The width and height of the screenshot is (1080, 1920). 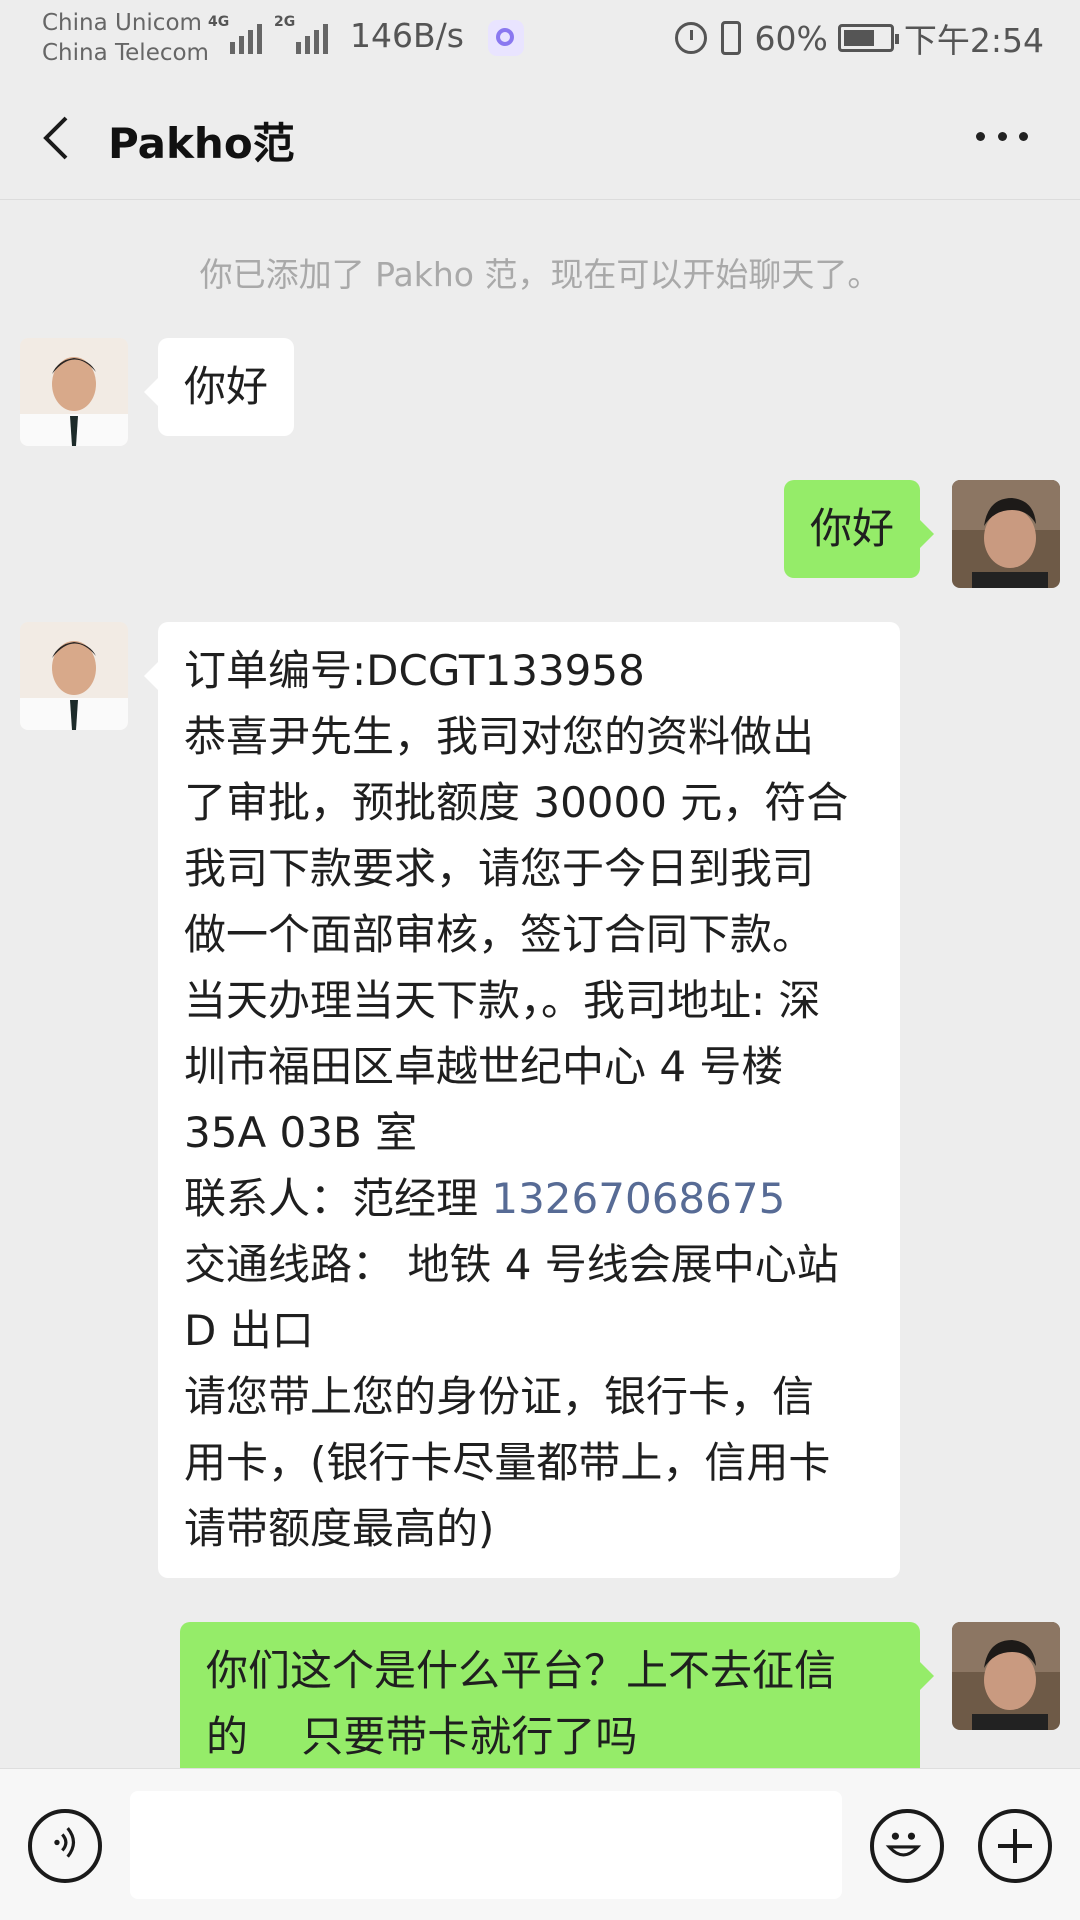 What do you see at coordinates (407, 35) in the screenshot?
I see `network-speed: 146B/s` at bounding box center [407, 35].